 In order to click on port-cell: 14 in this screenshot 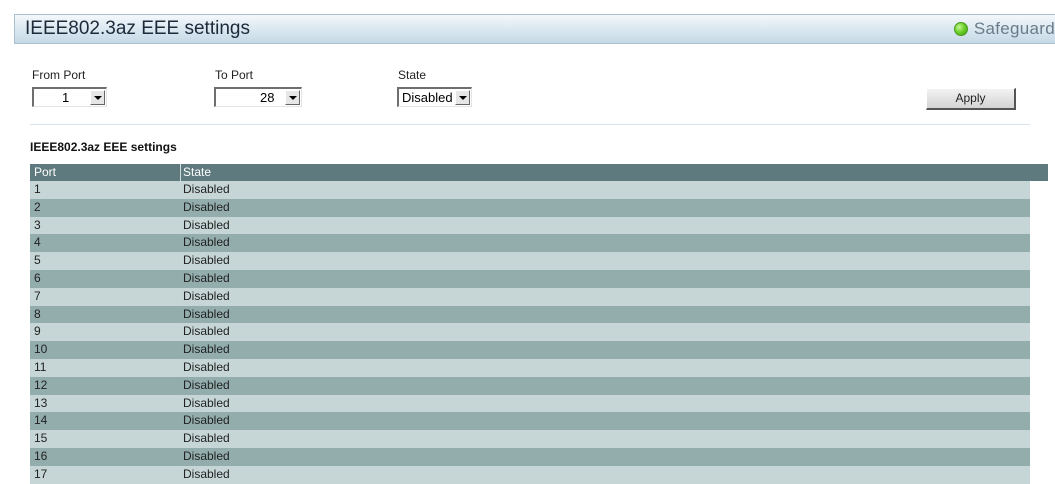, I will do `click(41, 420)`.